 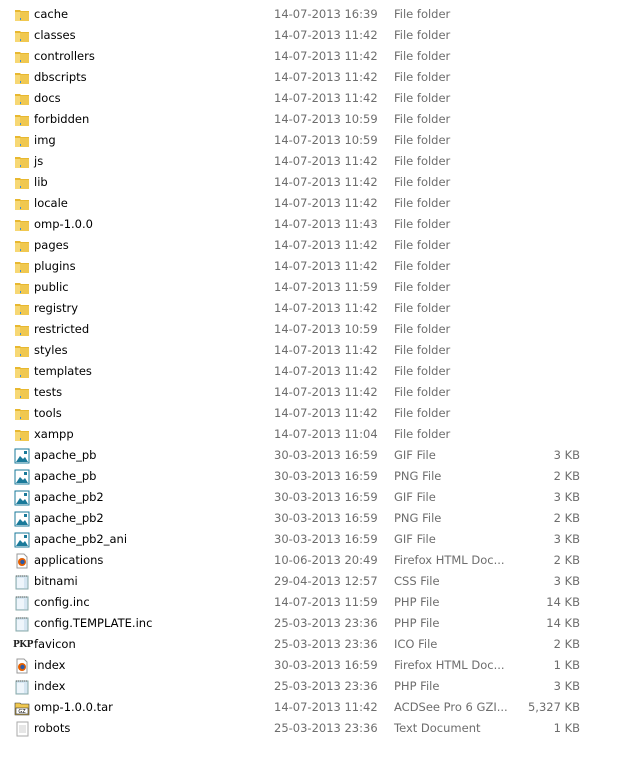 What do you see at coordinates (326, 602) in the screenshot?
I see `file-date: 14-07-2013 11:59` at bounding box center [326, 602].